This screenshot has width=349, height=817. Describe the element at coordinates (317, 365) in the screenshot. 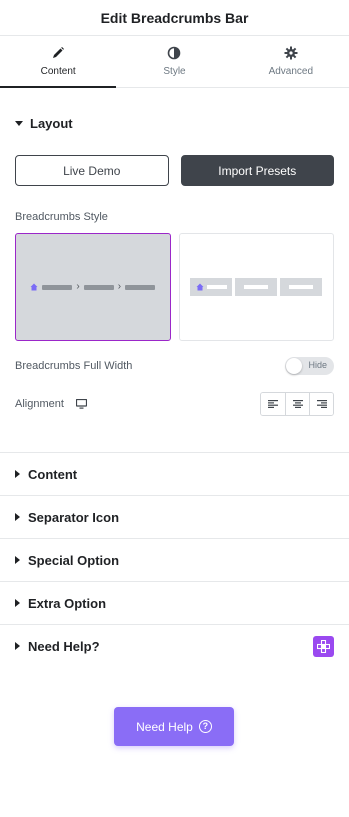

I see `toggle-state-text: Hide` at that location.